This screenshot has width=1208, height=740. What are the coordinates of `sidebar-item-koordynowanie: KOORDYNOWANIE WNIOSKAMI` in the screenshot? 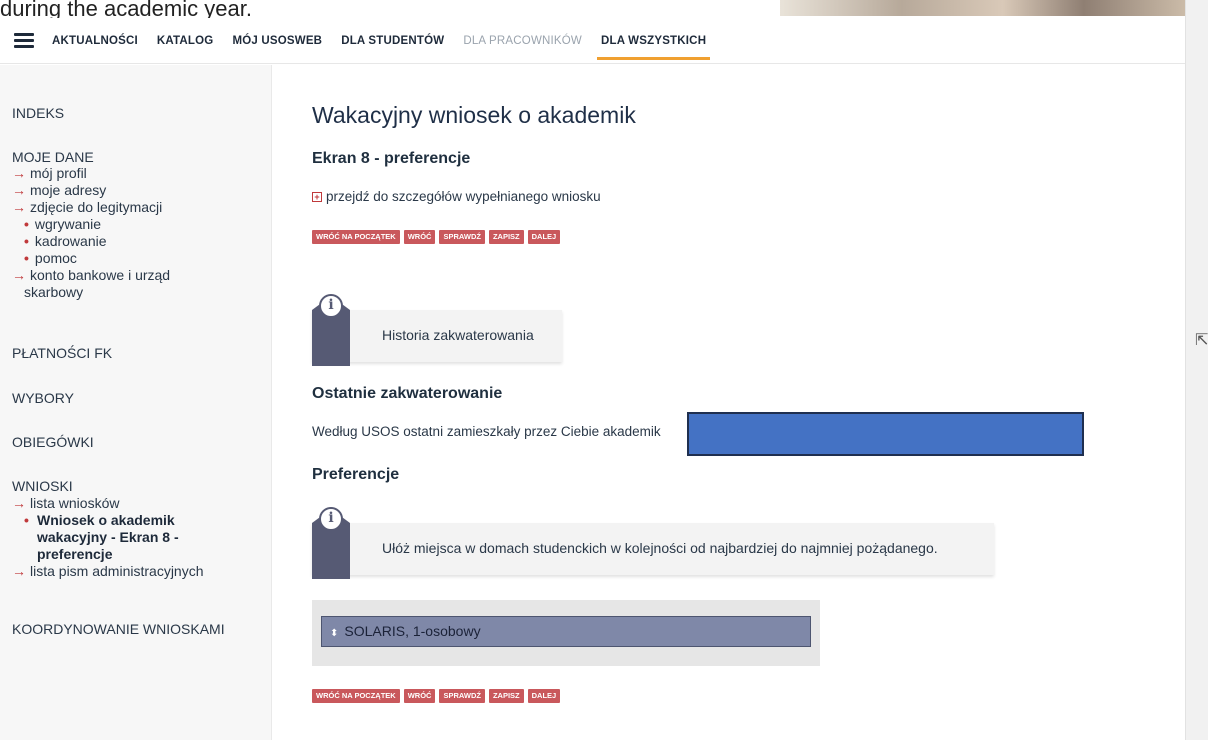 It's located at (118, 629).